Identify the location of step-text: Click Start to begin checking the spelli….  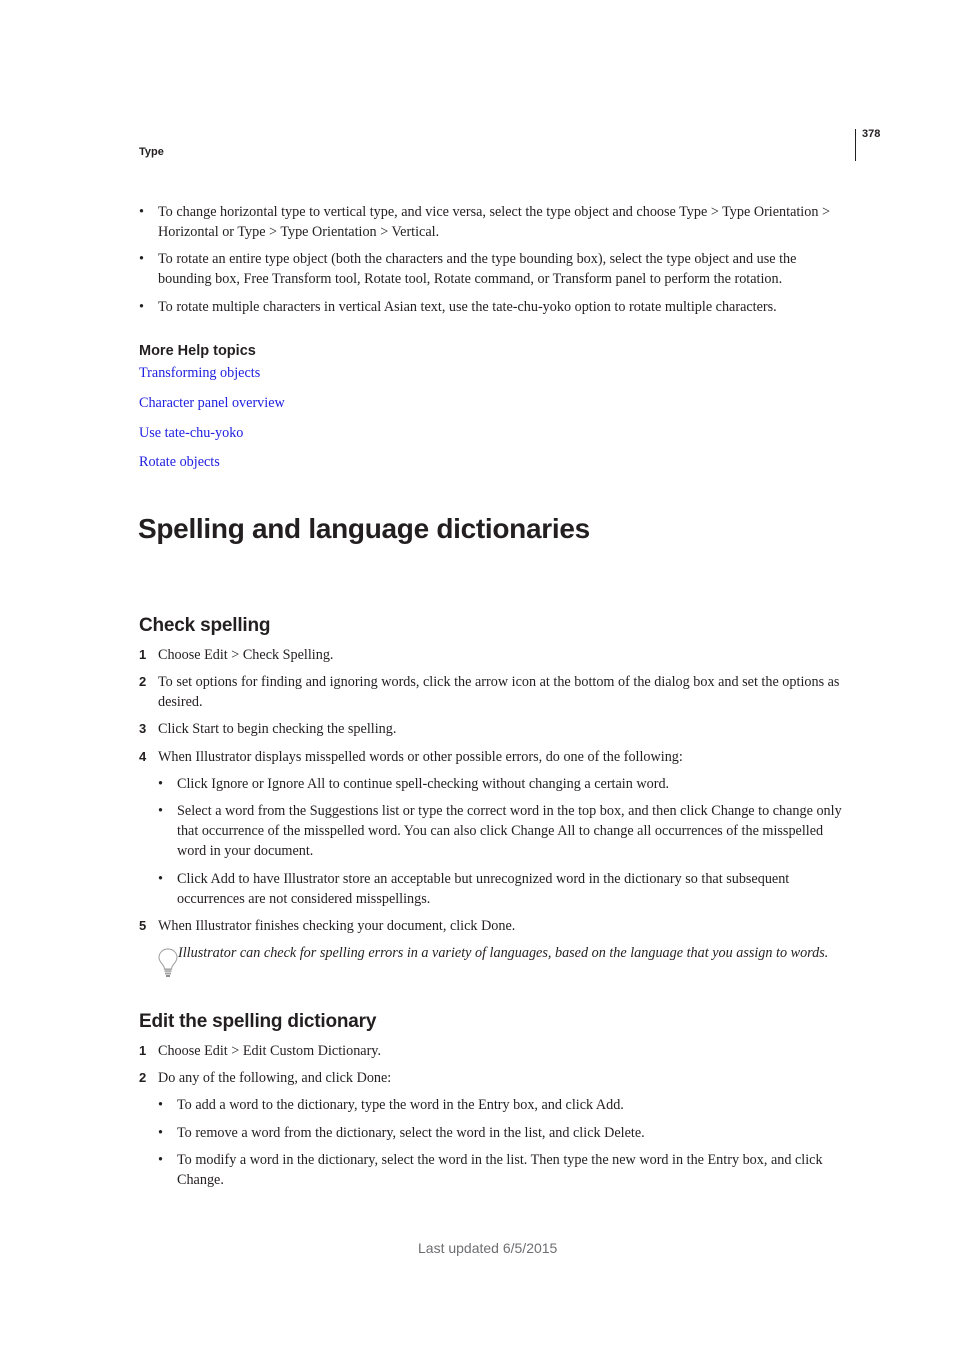
(277, 729).